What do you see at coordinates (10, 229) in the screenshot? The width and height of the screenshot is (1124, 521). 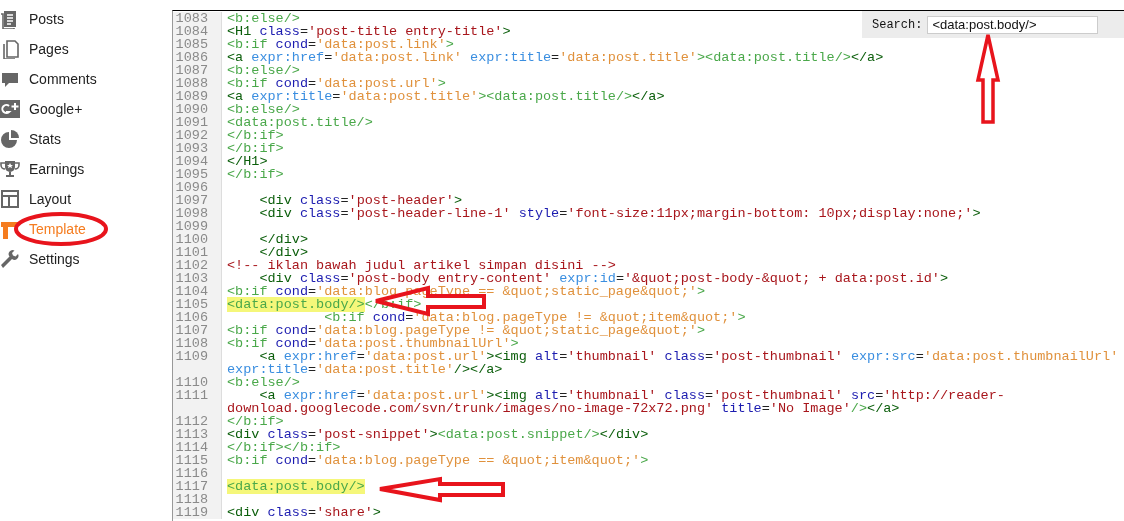 I see `template-icon` at bounding box center [10, 229].